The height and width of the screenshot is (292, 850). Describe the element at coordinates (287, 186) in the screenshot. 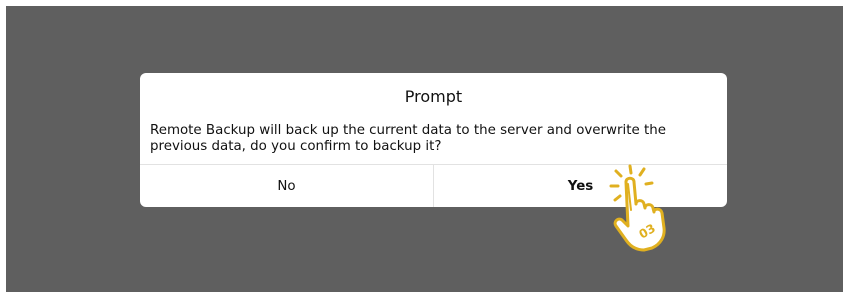

I see `no-button: No` at that location.